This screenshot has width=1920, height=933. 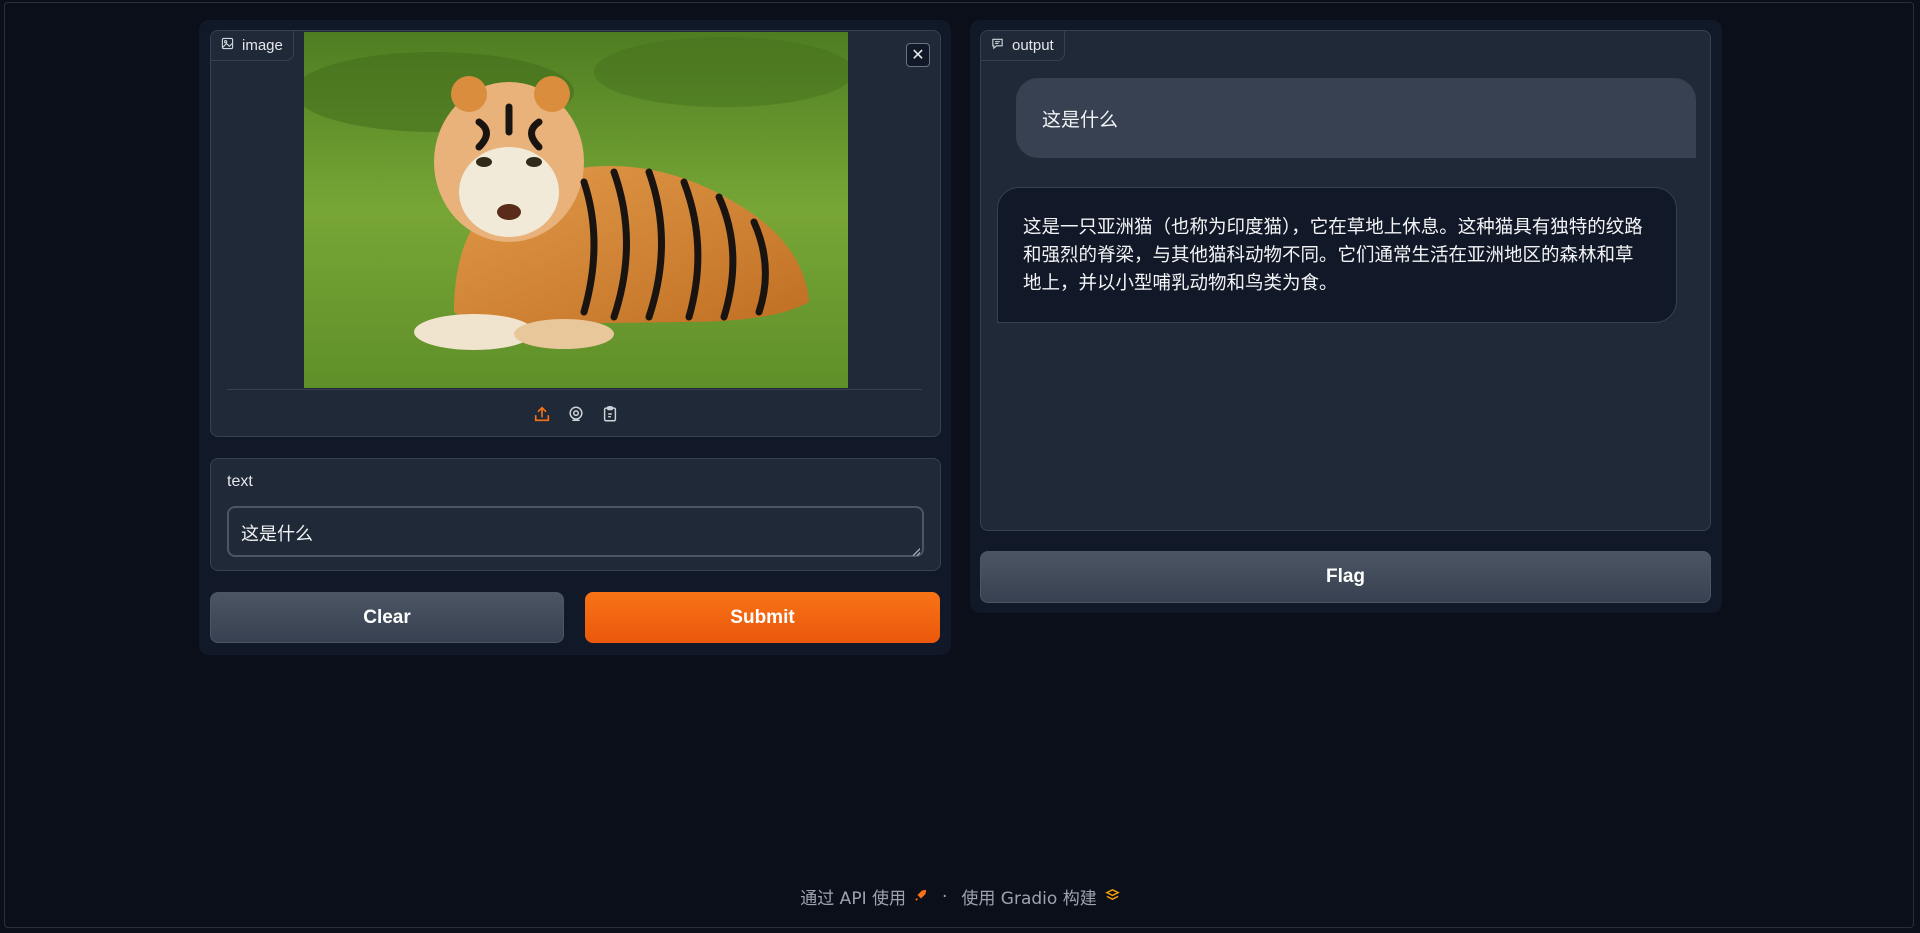 I want to click on footer: 通过 API 使用 · 使用 Gradio 构建, so click(x=960, y=896).